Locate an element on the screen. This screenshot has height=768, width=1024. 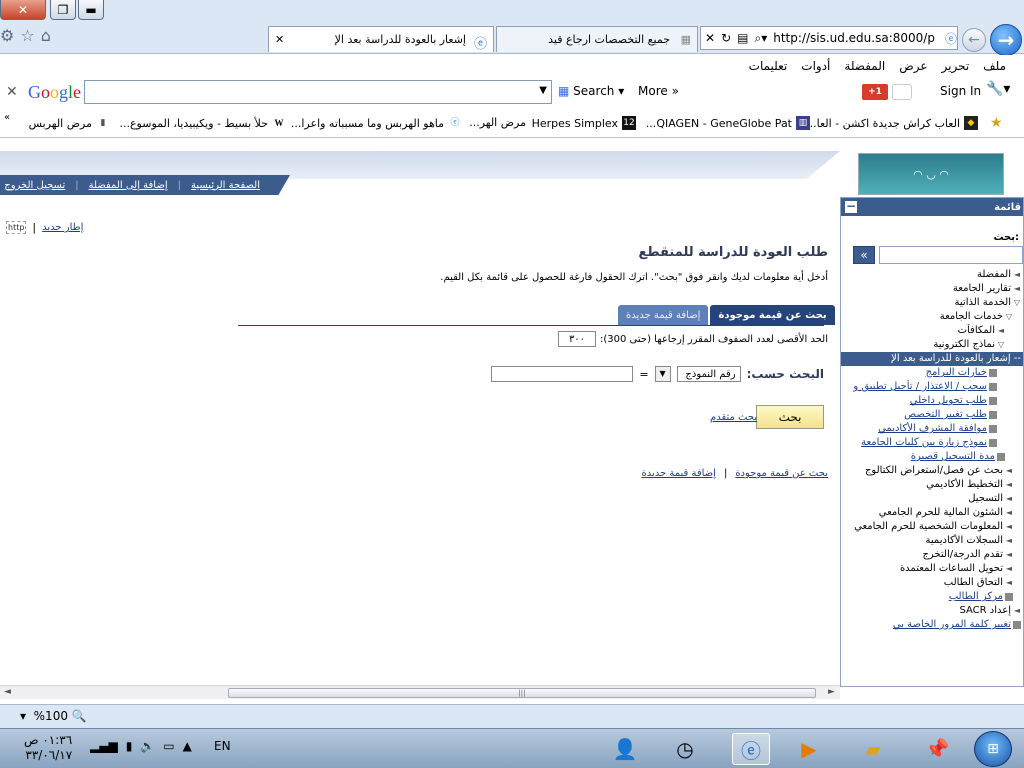
sidebar-item: ▽ خدمات الجامعة is located at coordinates (932, 317).